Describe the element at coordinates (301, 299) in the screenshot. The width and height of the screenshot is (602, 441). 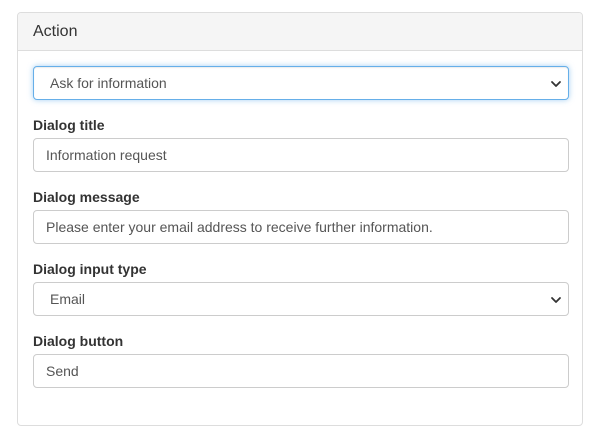
I see `dialog-input-type-select: Email` at that location.